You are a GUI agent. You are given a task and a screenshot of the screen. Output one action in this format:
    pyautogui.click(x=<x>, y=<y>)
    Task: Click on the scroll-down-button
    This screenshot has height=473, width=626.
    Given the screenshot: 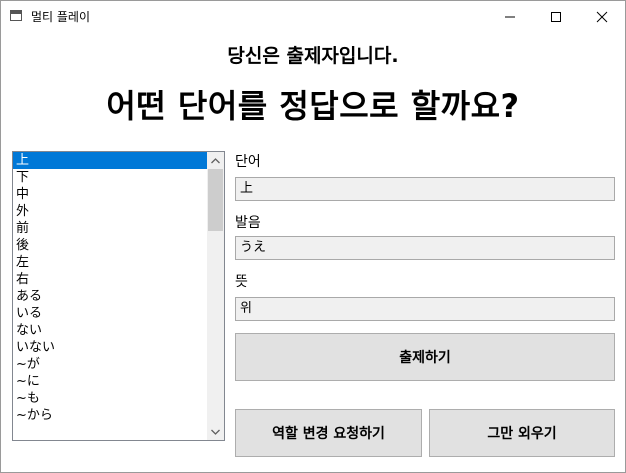 What is the action you would take?
    pyautogui.click(x=215, y=431)
    